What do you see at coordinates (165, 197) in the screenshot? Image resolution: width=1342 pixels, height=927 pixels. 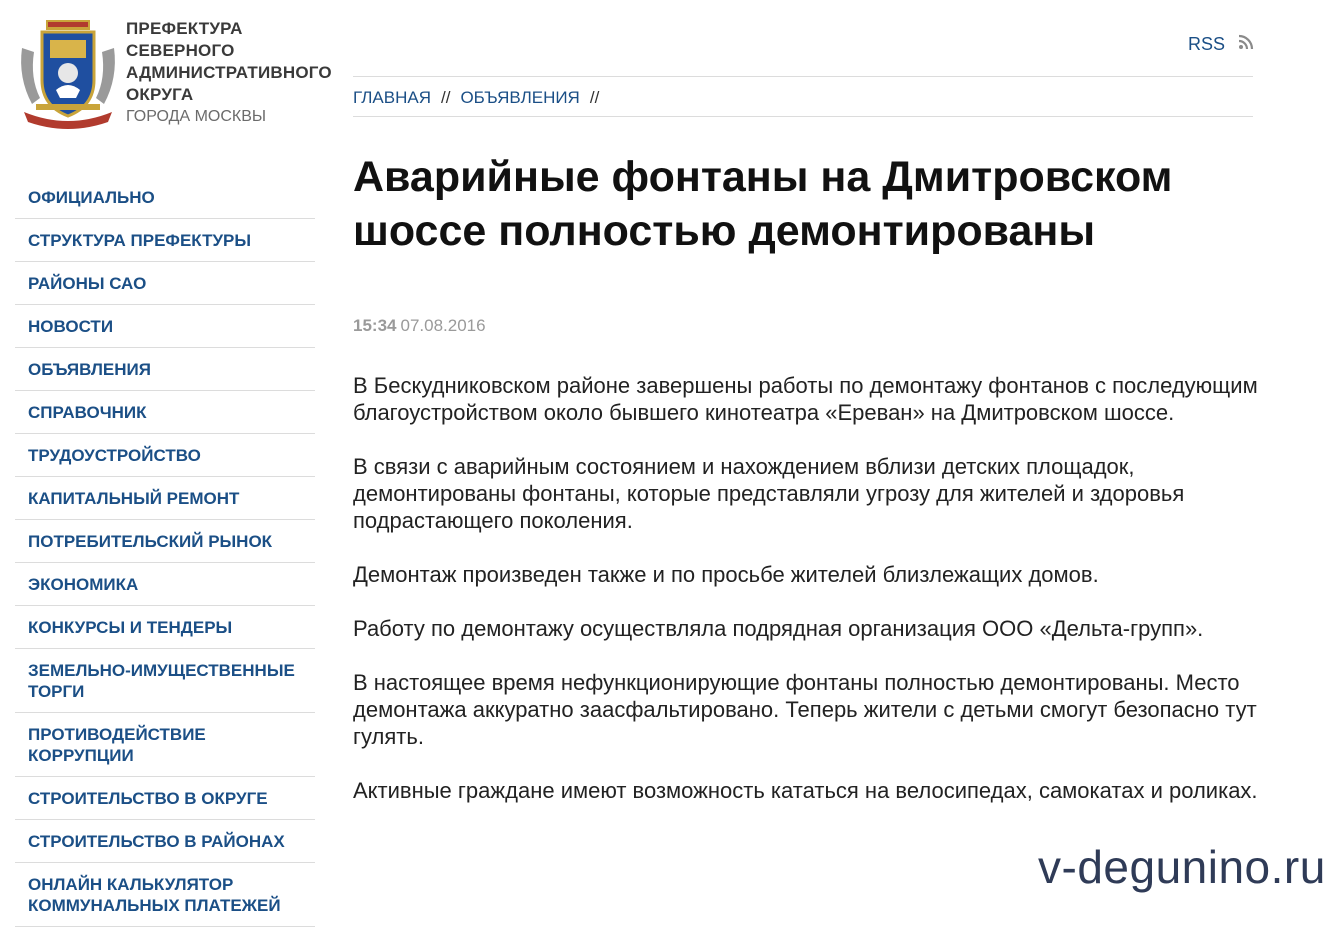 I see `nav-item-official: ОФИЦИАЛЬНО` at bounding box center [165, 197].